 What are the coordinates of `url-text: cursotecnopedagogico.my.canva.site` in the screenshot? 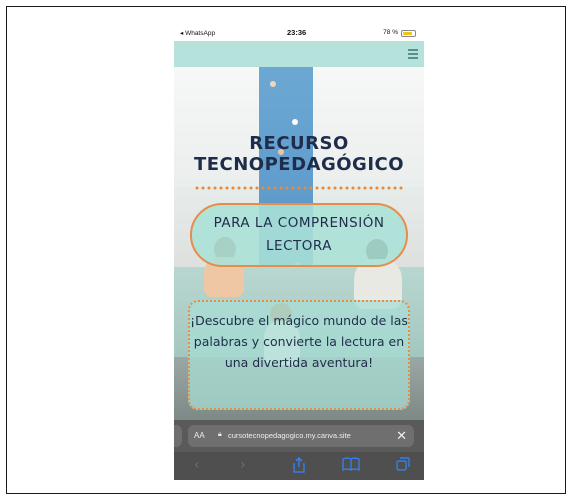 It's located at (289, 435).